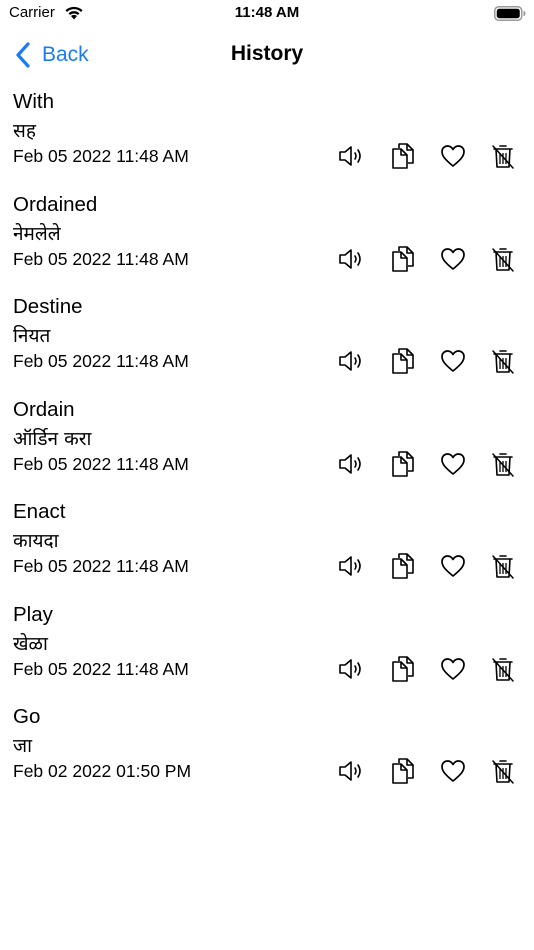 Image resolution: width=534 pixels, height=950 pixels. What do you see at coordinates (36, 541) in the screenshot?
I see `translation-text: कायदा` at bounding box center [36, 541].